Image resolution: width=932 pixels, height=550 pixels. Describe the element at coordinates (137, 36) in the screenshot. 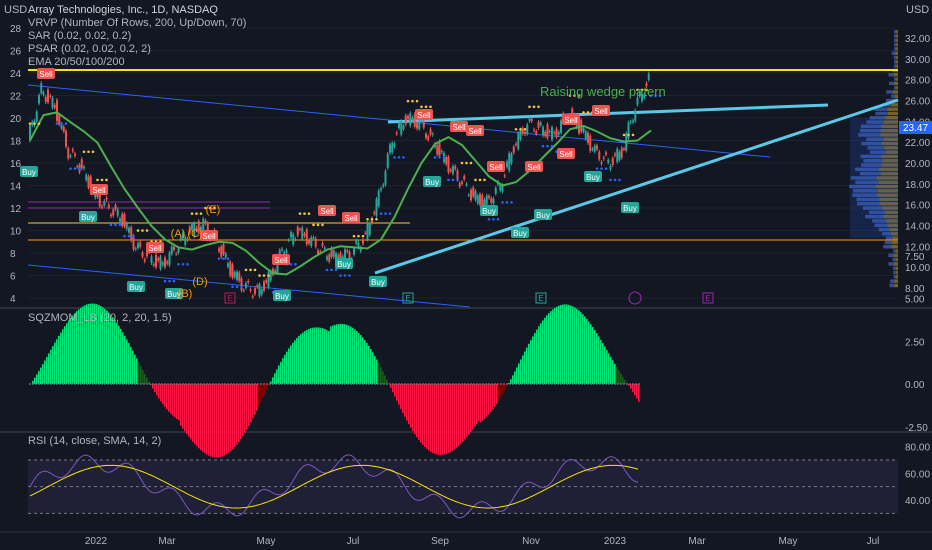

I see `indicator-sar: SAR (0.02, 0.02, 0.2)` at that location.